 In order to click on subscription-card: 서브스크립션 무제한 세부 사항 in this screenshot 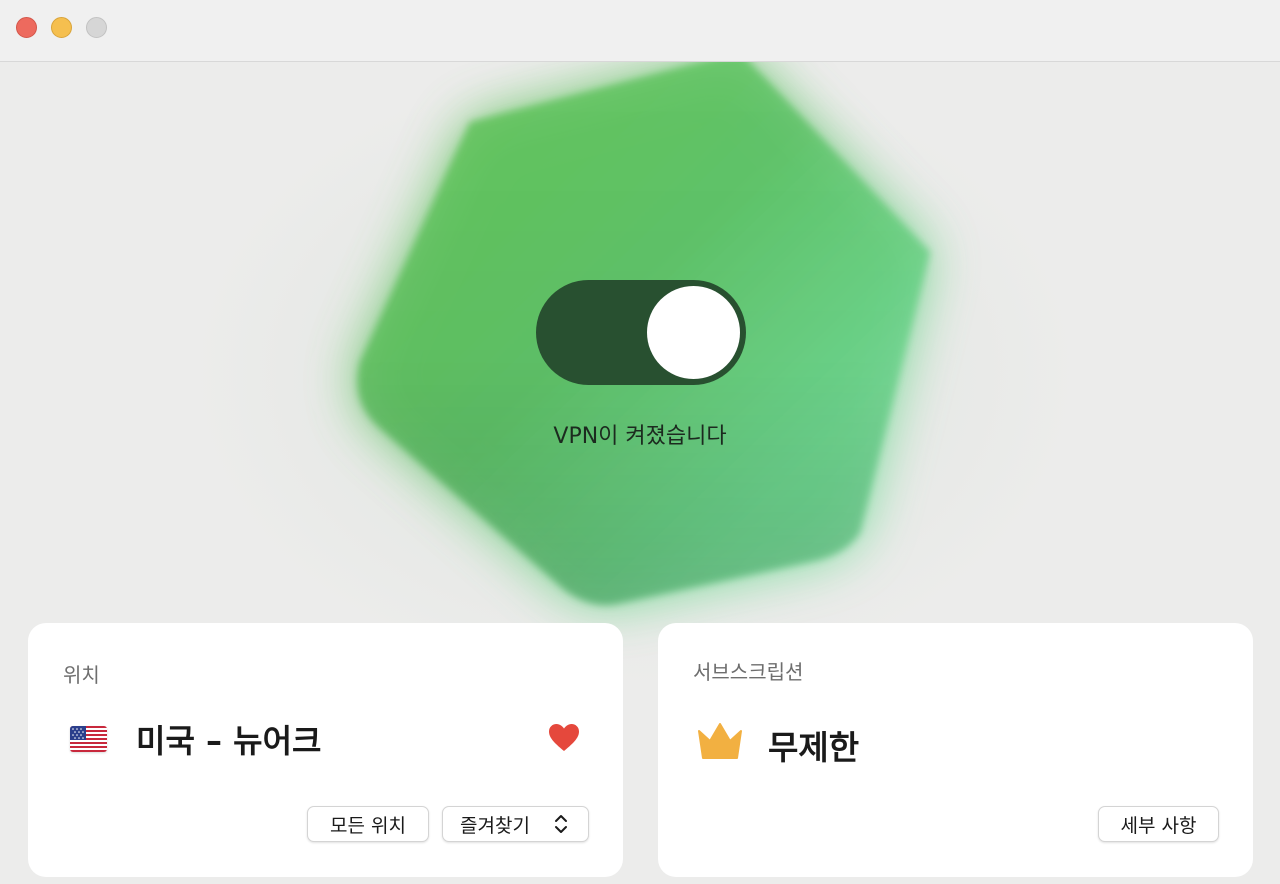, I will do `click(955, 750)`.